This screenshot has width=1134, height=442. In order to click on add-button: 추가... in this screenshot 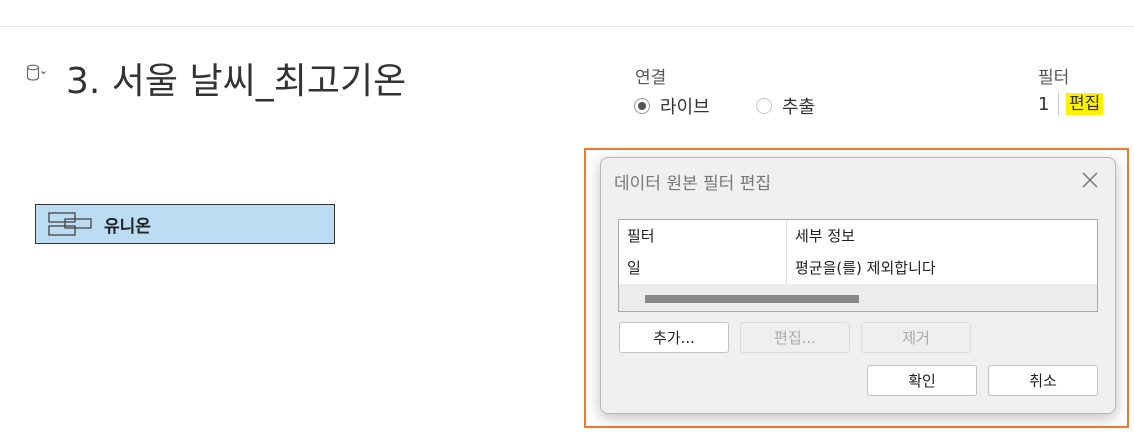, I will do `click(674, 337)`.